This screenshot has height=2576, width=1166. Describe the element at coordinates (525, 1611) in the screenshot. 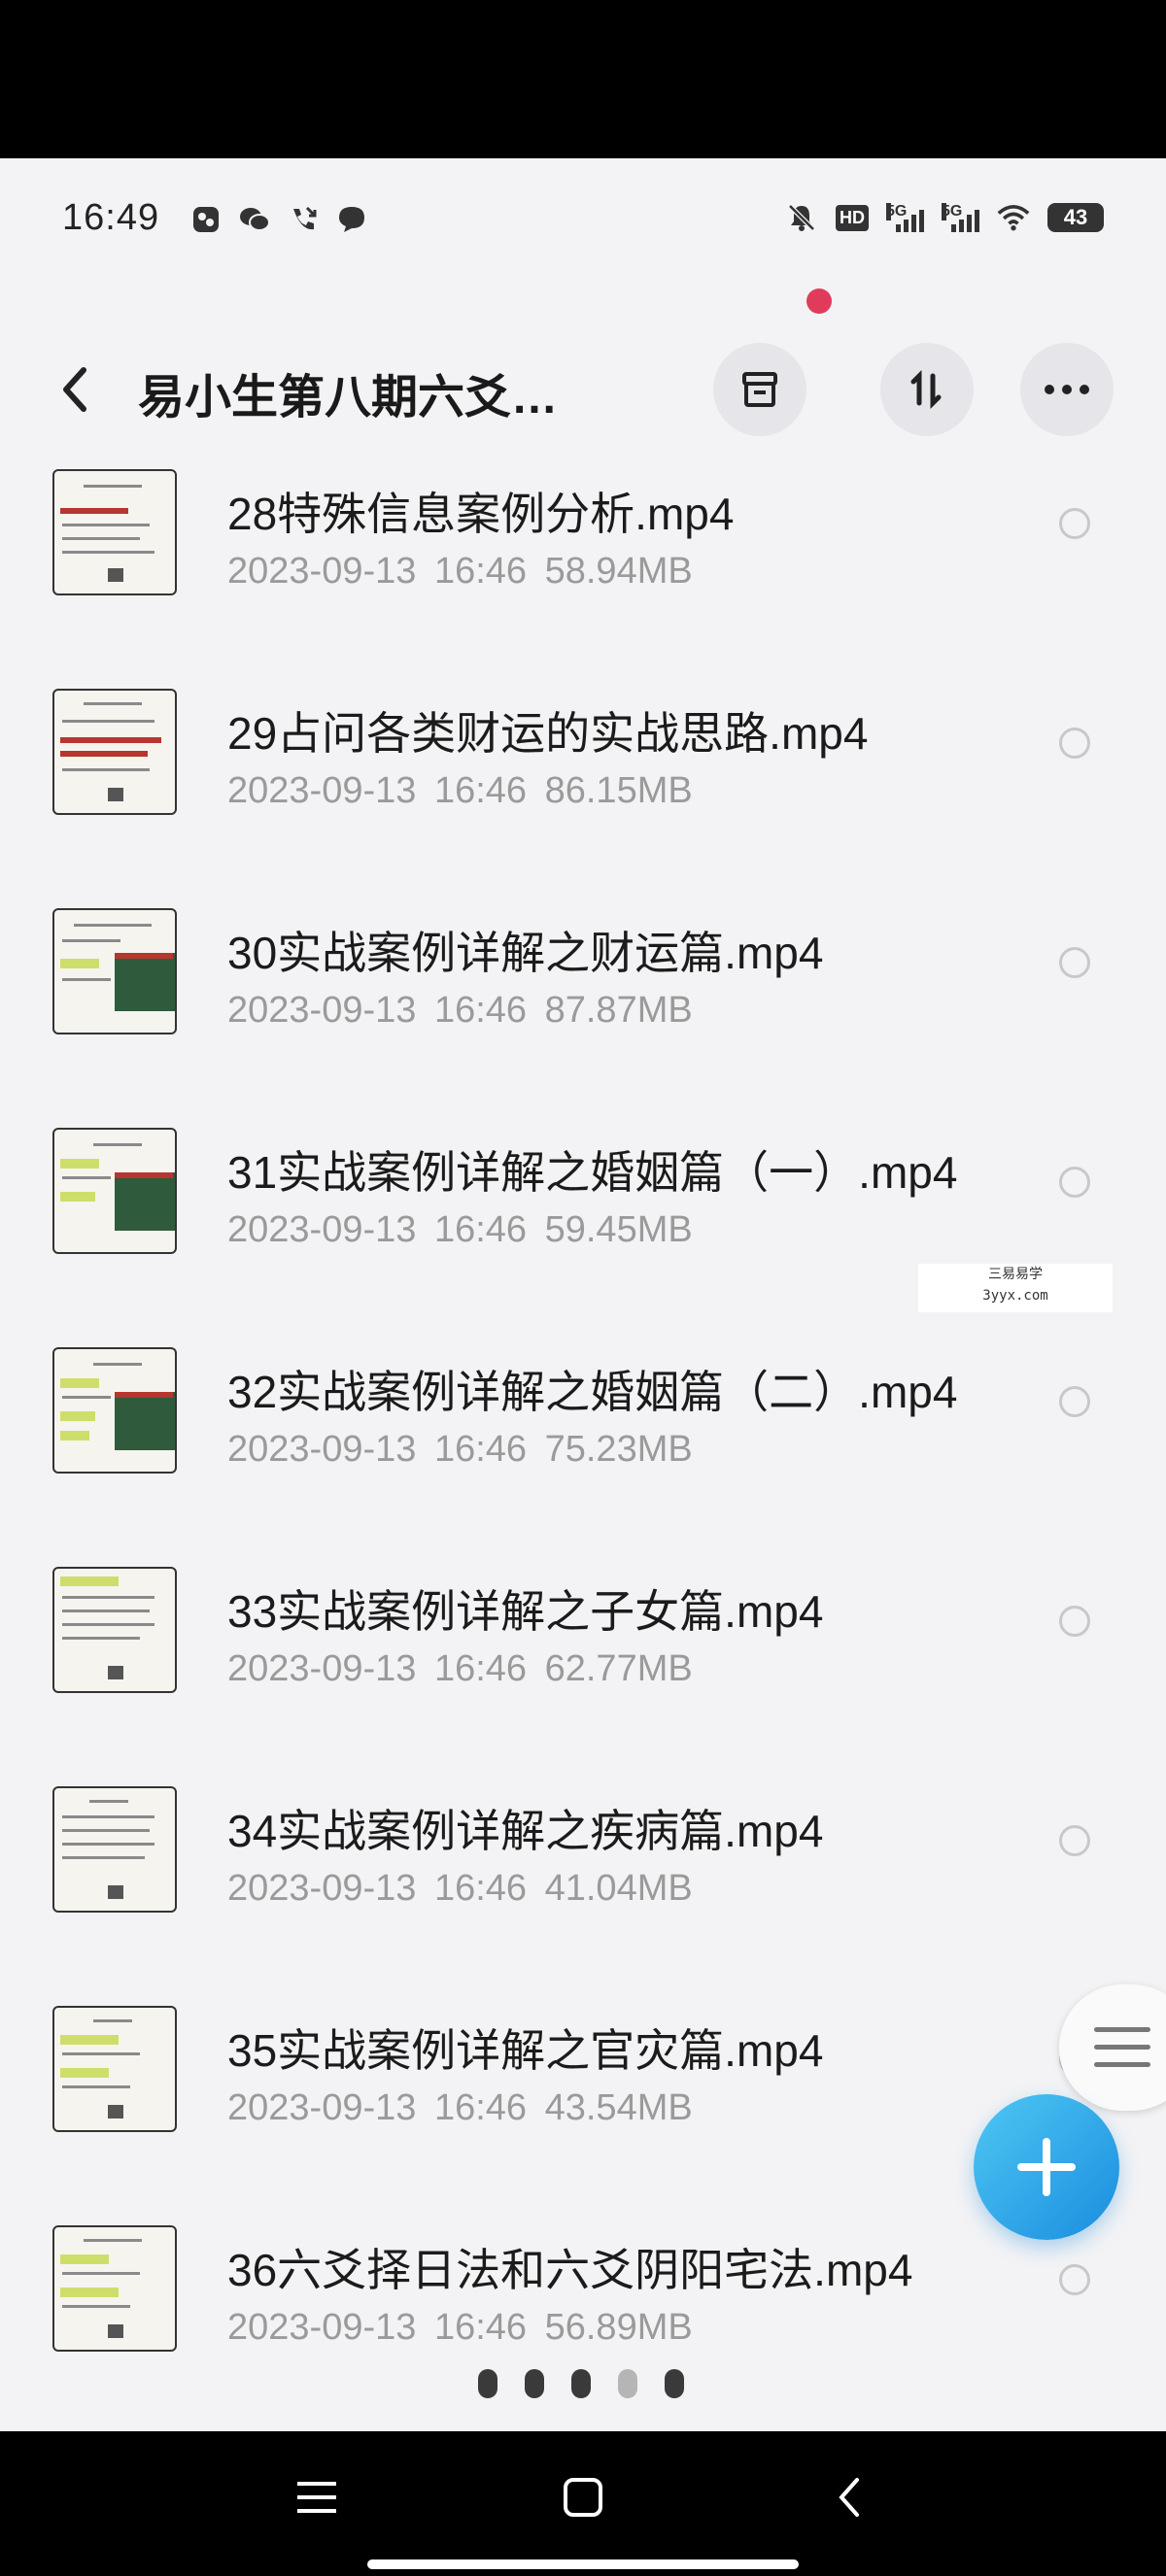

I see `file-name: 33实战案例详解之子女篇.mp4` at that location.